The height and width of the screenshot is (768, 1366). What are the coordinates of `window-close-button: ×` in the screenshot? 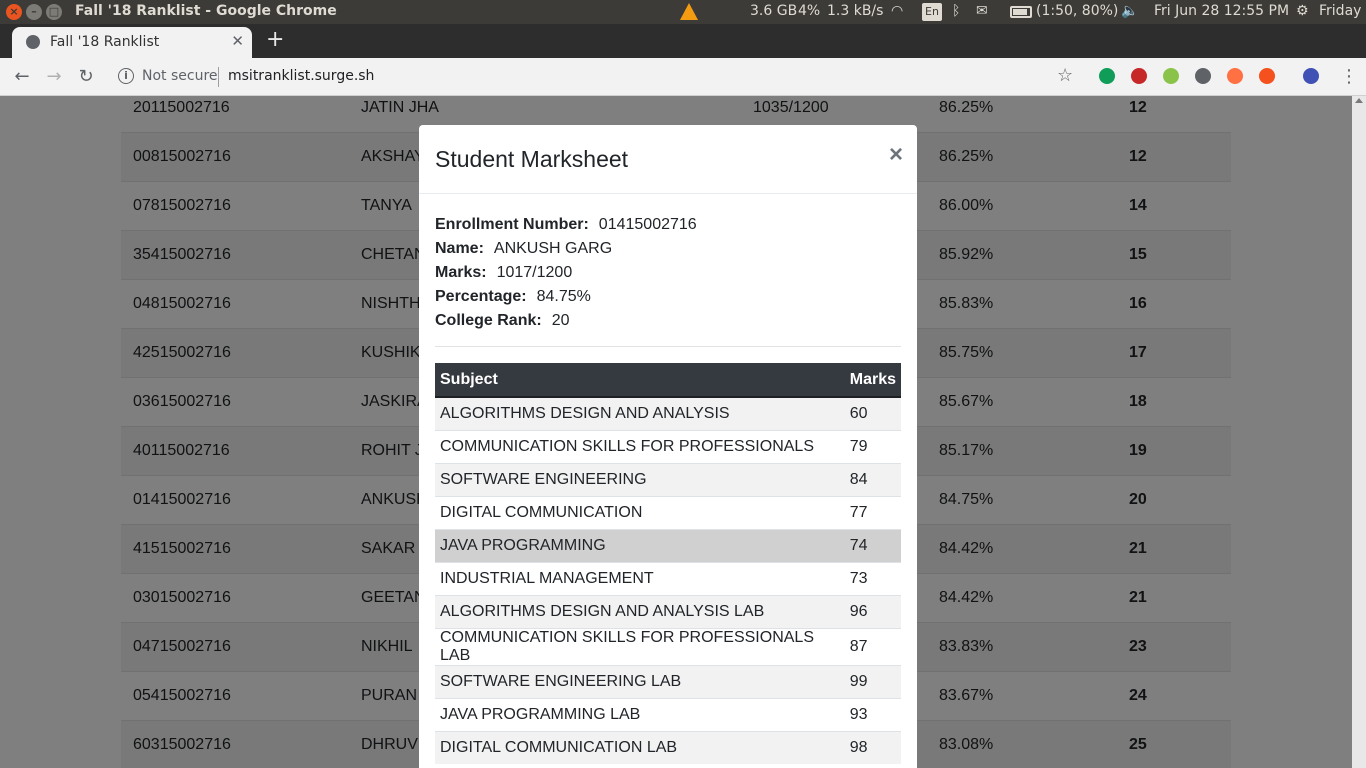 It's located at (14, 12).